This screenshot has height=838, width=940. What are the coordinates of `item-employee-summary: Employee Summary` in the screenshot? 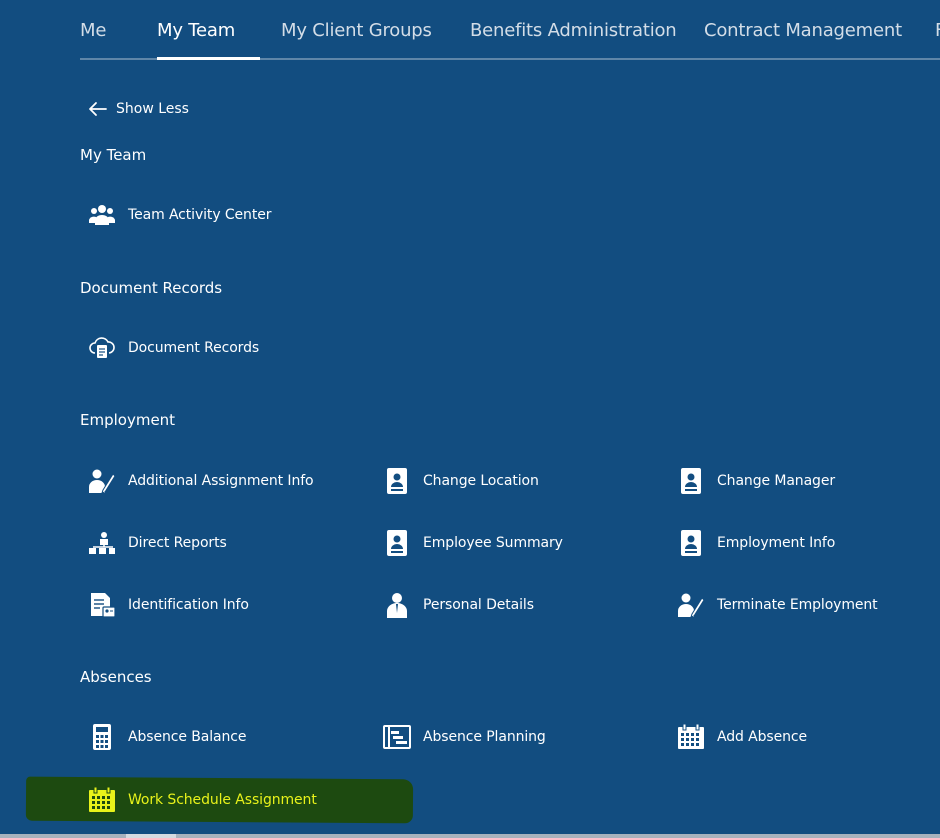 It's located at (473, 543).